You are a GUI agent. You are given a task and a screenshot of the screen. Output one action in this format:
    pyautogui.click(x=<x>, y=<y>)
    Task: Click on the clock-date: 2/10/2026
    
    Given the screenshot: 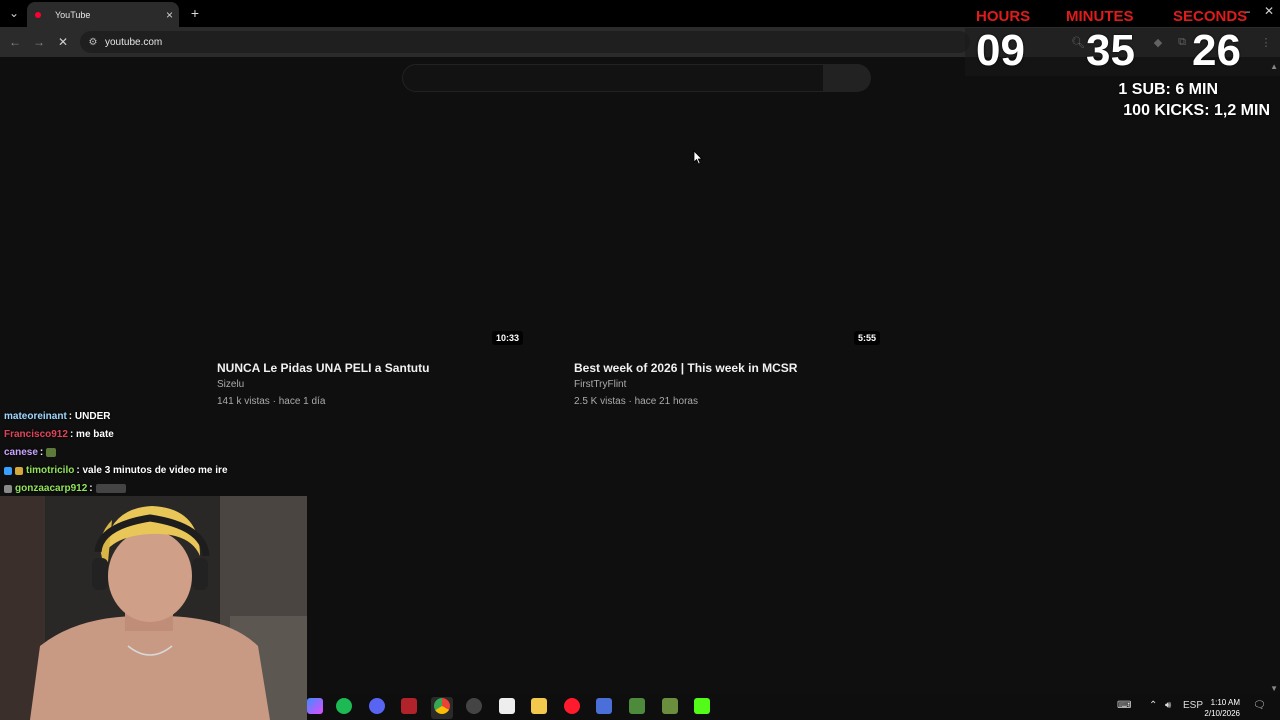 What is the action you would take?
    pyautogui.click(x=1222, y=713)
    